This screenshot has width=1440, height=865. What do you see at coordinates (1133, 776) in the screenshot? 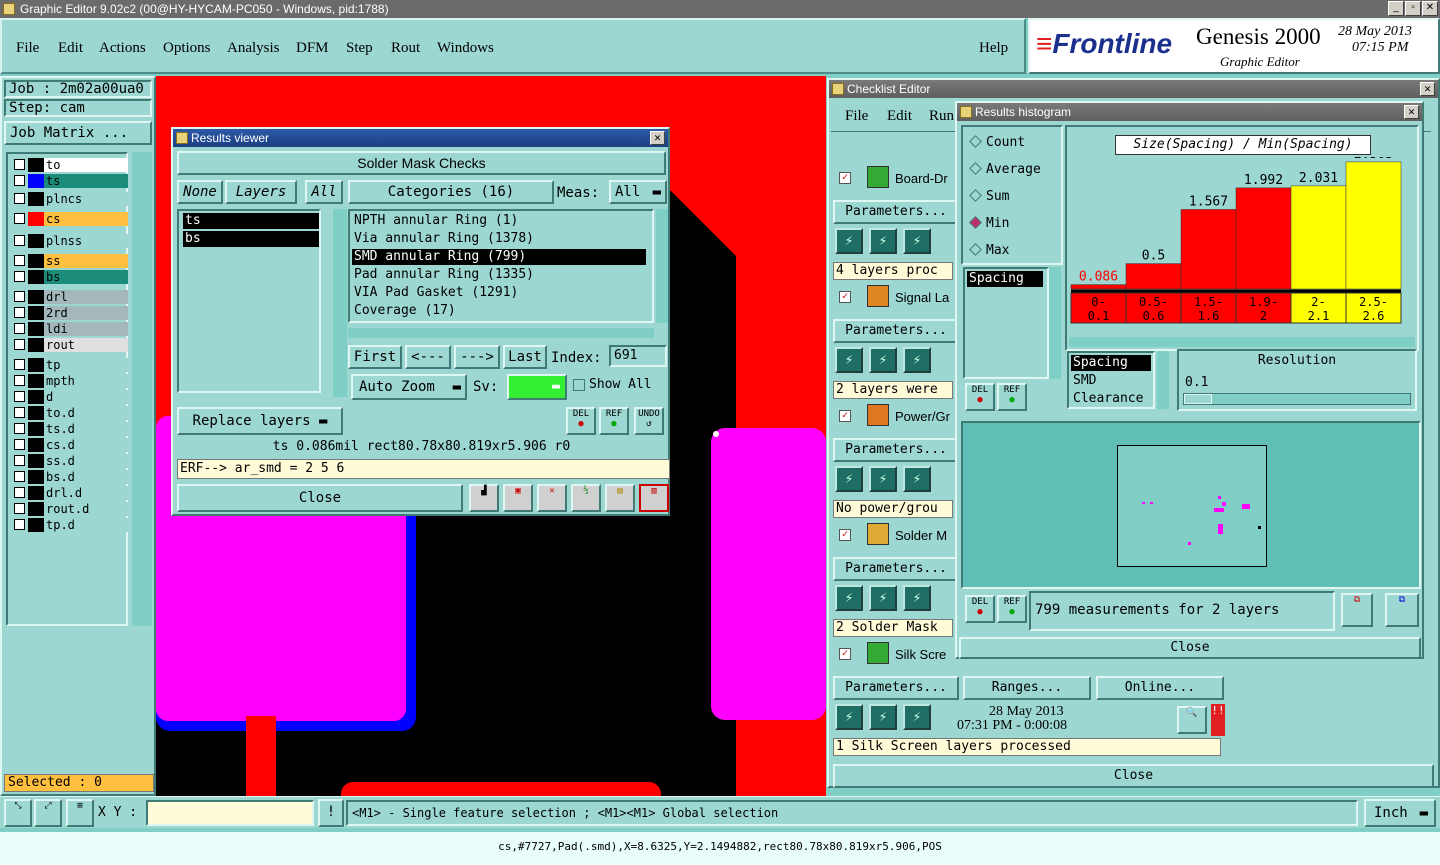
I see `checklist-close-button: Close` at bounding box center [1133, 776].